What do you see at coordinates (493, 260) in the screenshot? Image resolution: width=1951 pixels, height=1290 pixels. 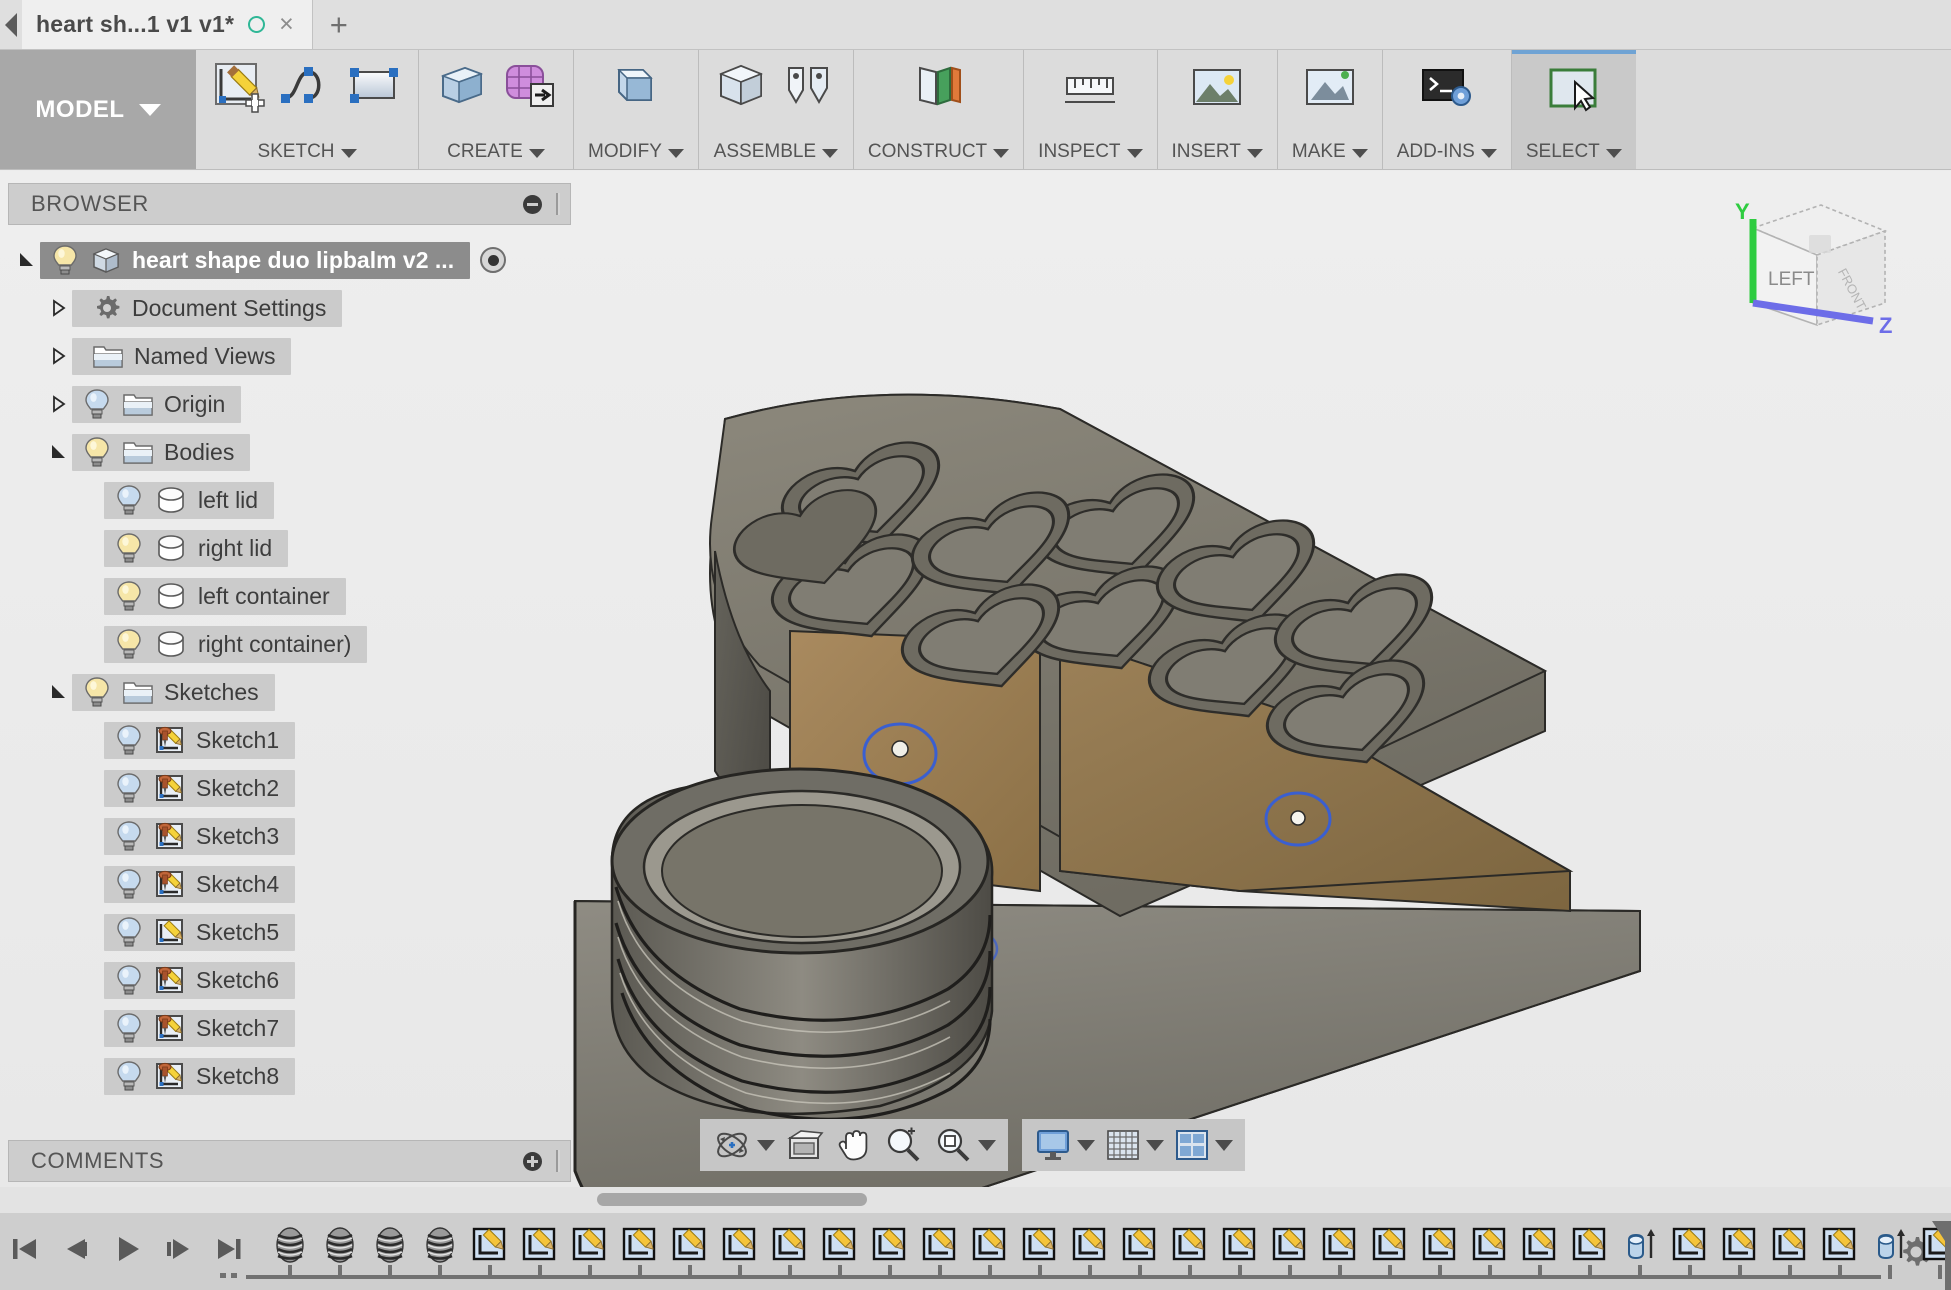 I see `active-component-radio` at bounding box center [493, 260].